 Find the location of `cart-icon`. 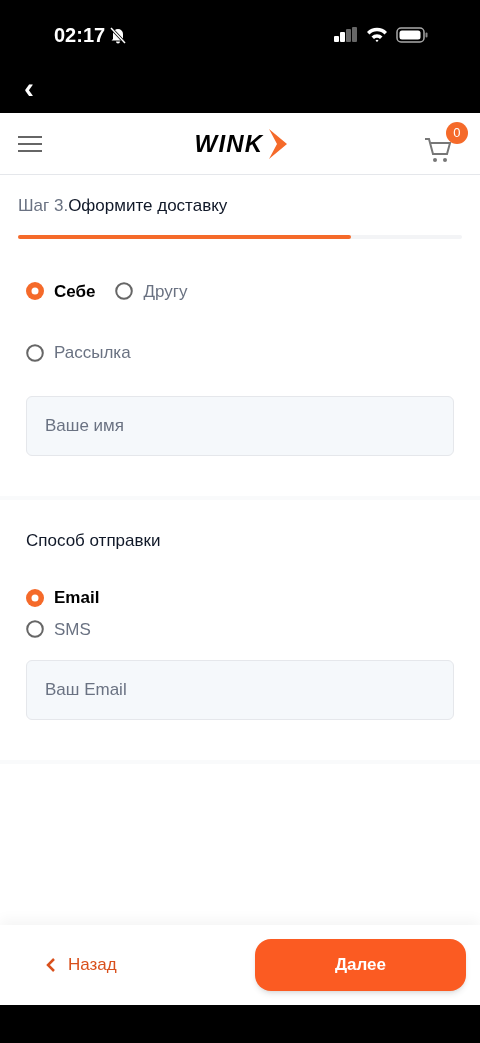

cart-icon is located at coordinates (438, 149).